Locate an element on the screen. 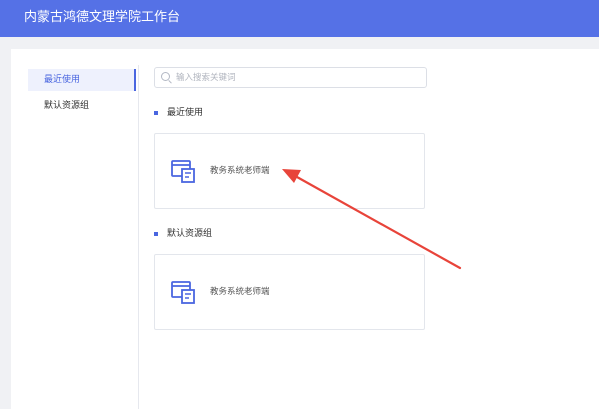 This screenshot has width=599, height=409. section-title-text: 默认资源组 is located at coordinates (190, 234).